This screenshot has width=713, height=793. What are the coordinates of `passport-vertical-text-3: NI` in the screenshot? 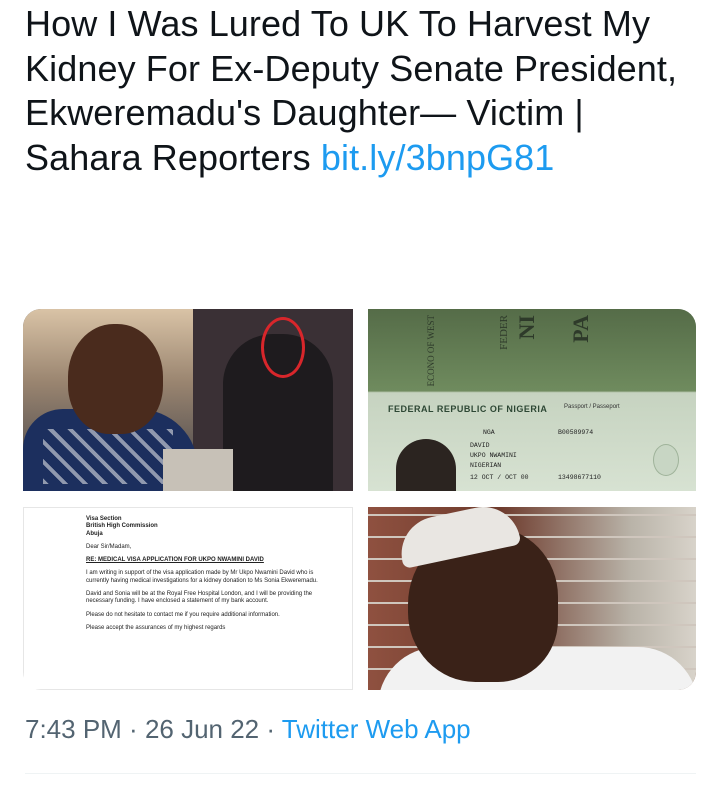 It's located at (526, 327).